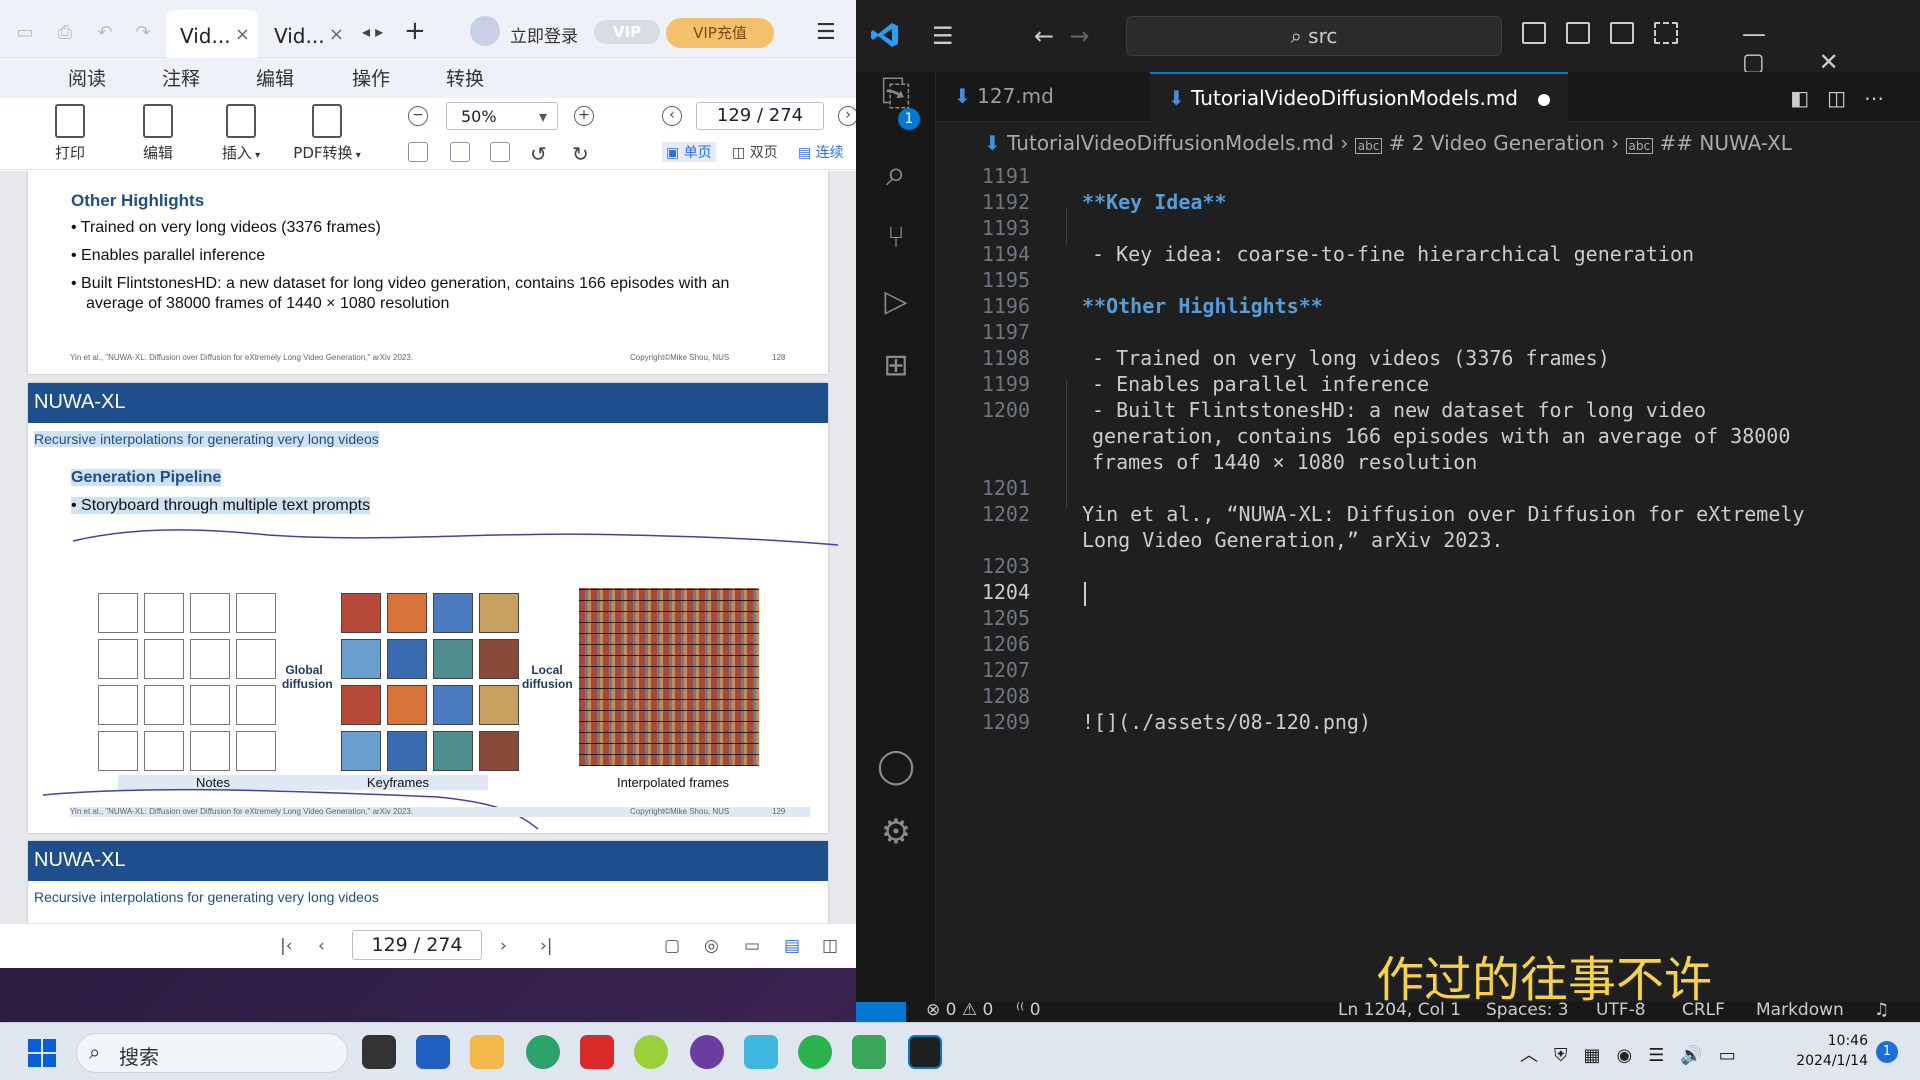 The width and height of the screenshot is (1920, 1080). What do you see at coordinates (306, 34) in the screenshot?
I see `pdf-tab-2: Vid... ×` at bounding box center [306, 34].